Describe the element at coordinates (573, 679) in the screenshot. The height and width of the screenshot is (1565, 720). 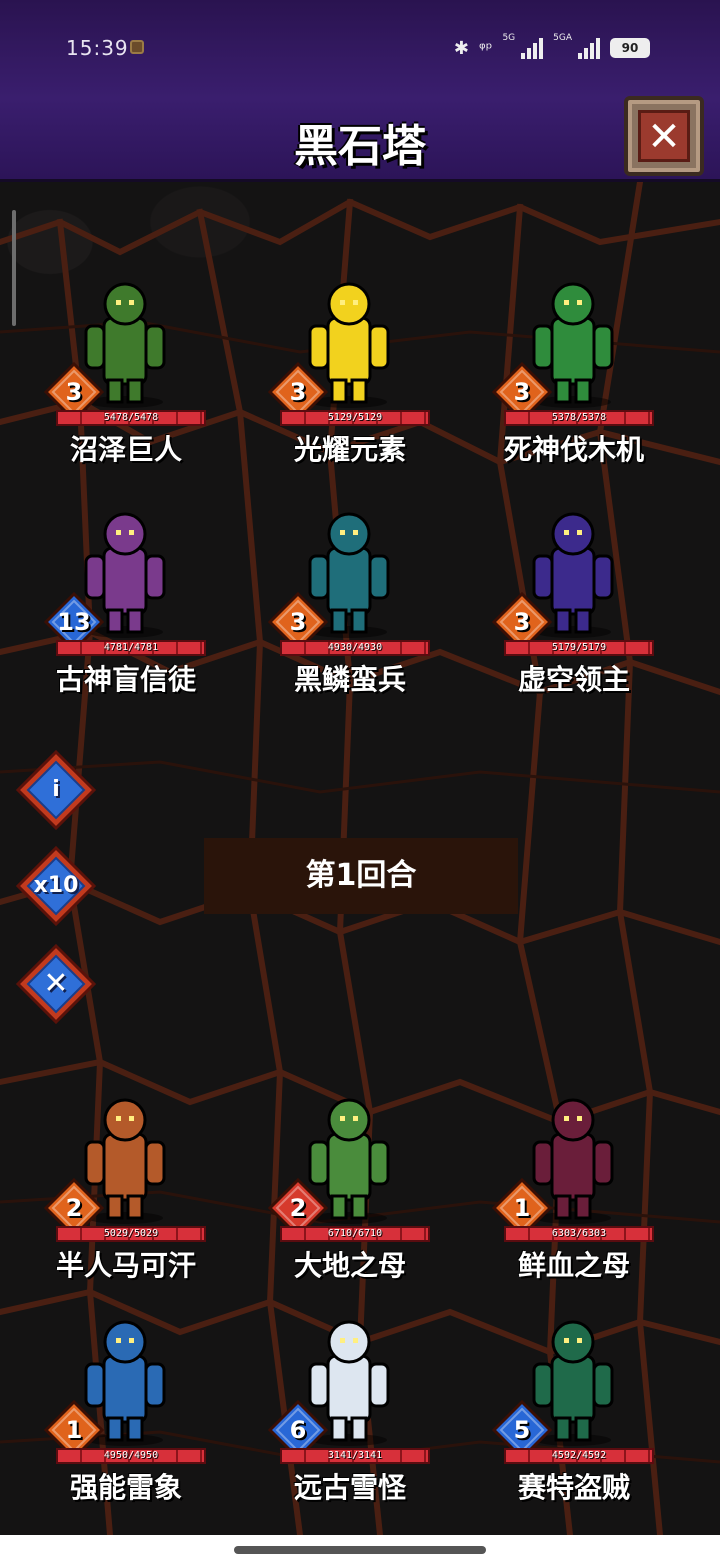
I see `unit-name: 虚空领主` at that location.